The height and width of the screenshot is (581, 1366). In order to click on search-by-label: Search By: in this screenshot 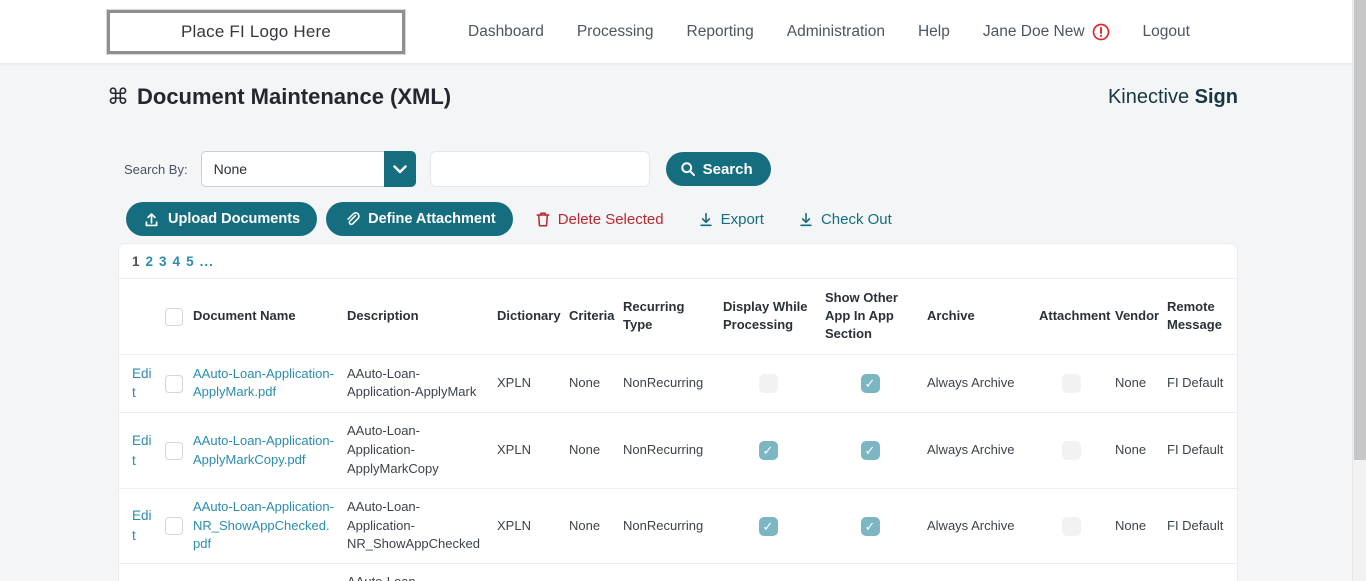, I will do `click(156, 169)`.